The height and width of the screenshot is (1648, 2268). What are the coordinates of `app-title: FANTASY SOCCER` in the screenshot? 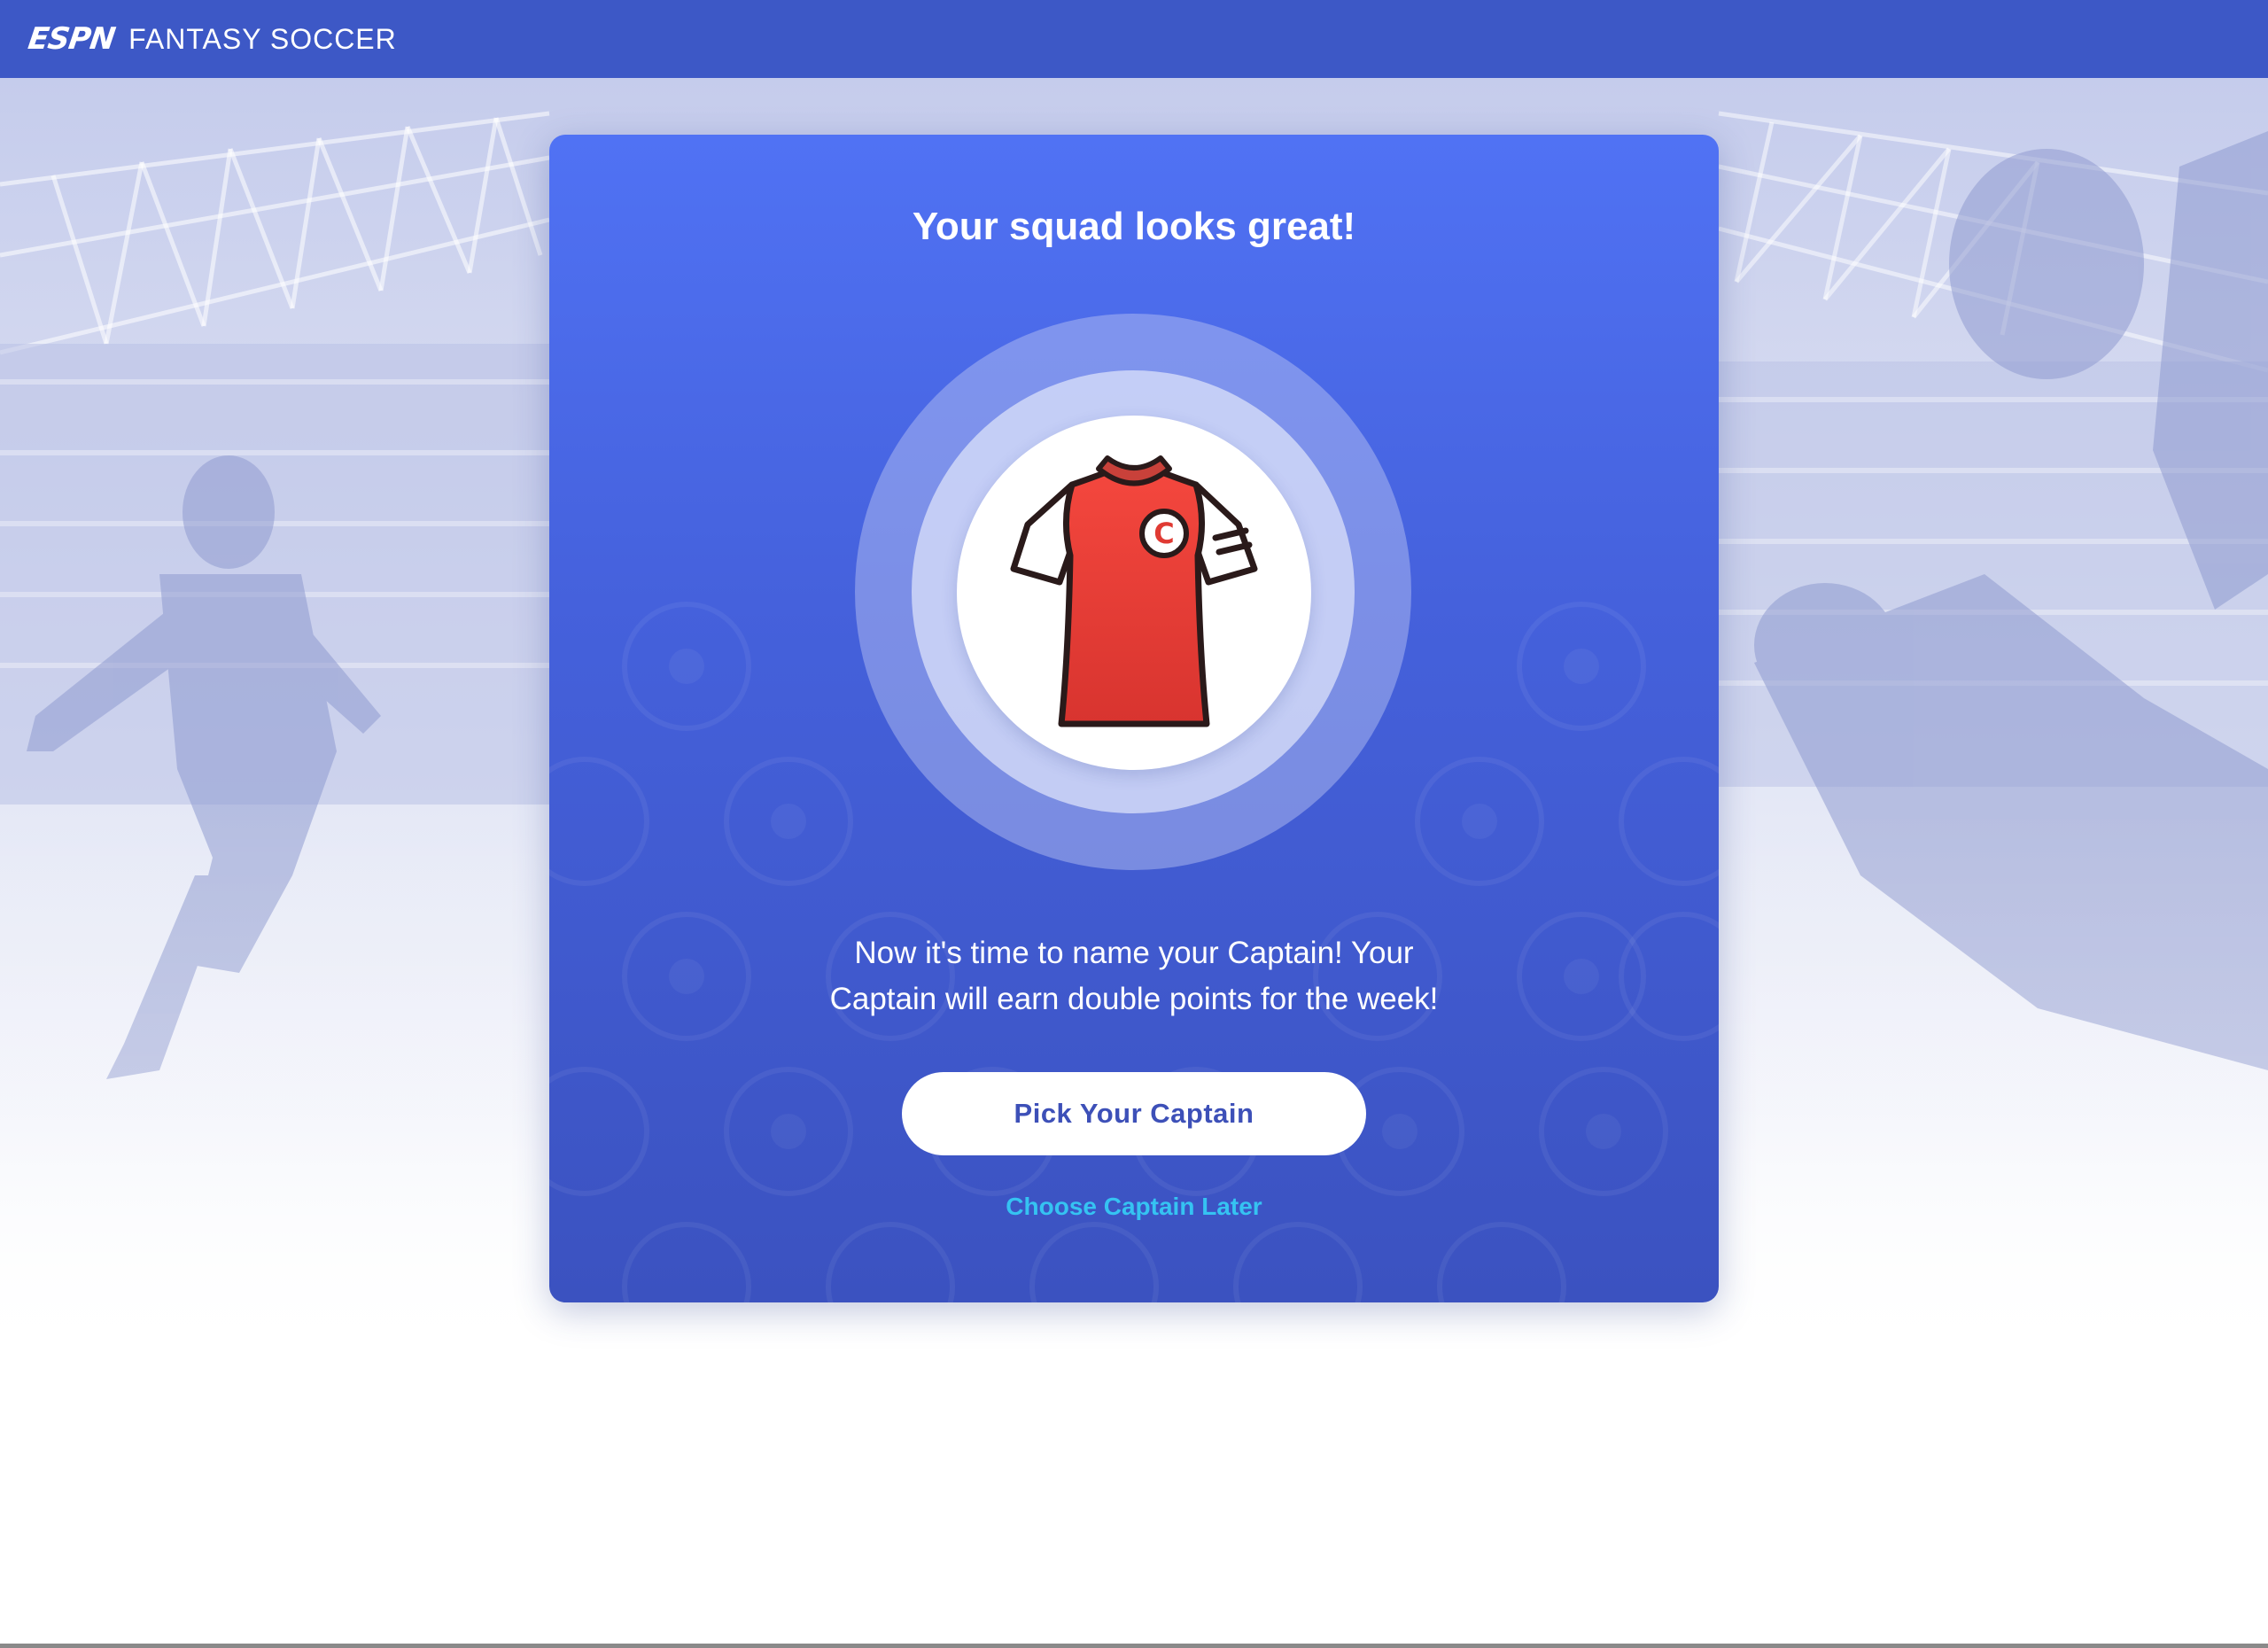 It's located at (262, 39).